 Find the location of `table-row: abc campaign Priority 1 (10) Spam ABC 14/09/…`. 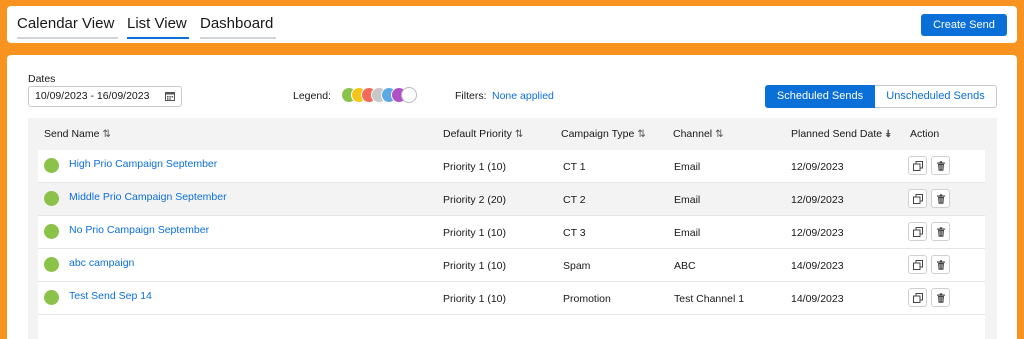

table-row: abc campaign Priority 1 (10) Spam ABC 14/09/… is located at coordinates (511, 265).